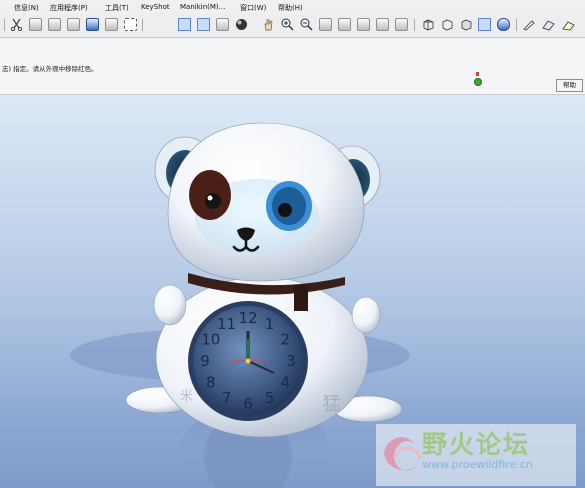  Describe the element at coordinates (26, 8) in the screenshot. I see `menu-info: 信息(N)` at that location.